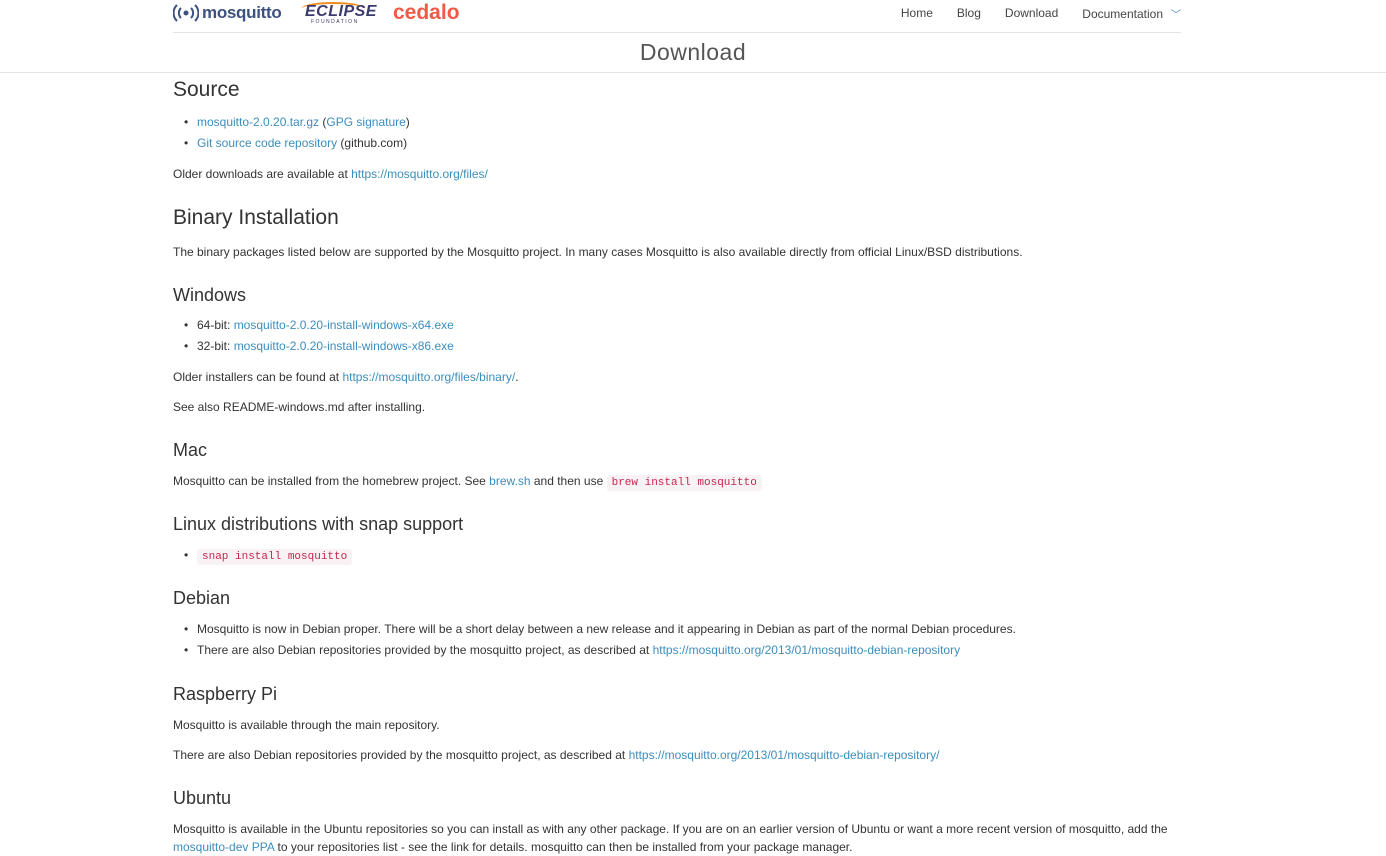 This screenshot has height=856, width=1386. What do you see at coordinates (419, 174) in the screenshot?
I see `older-downloads-link: https://mosquitto.org/files/` at bounding box center [419, 174].